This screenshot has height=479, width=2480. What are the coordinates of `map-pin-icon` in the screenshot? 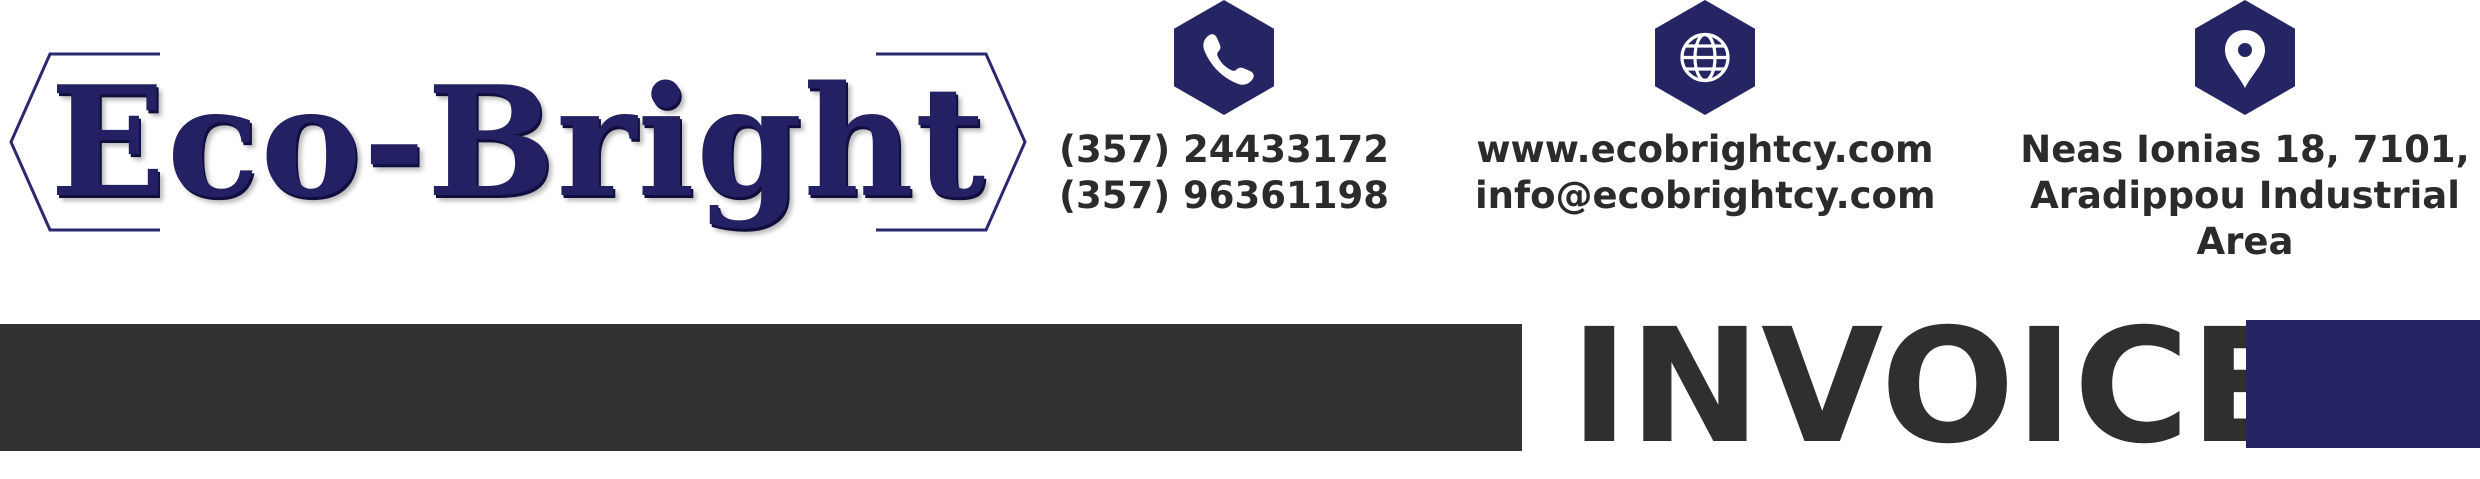 It's located at (2245, 57).